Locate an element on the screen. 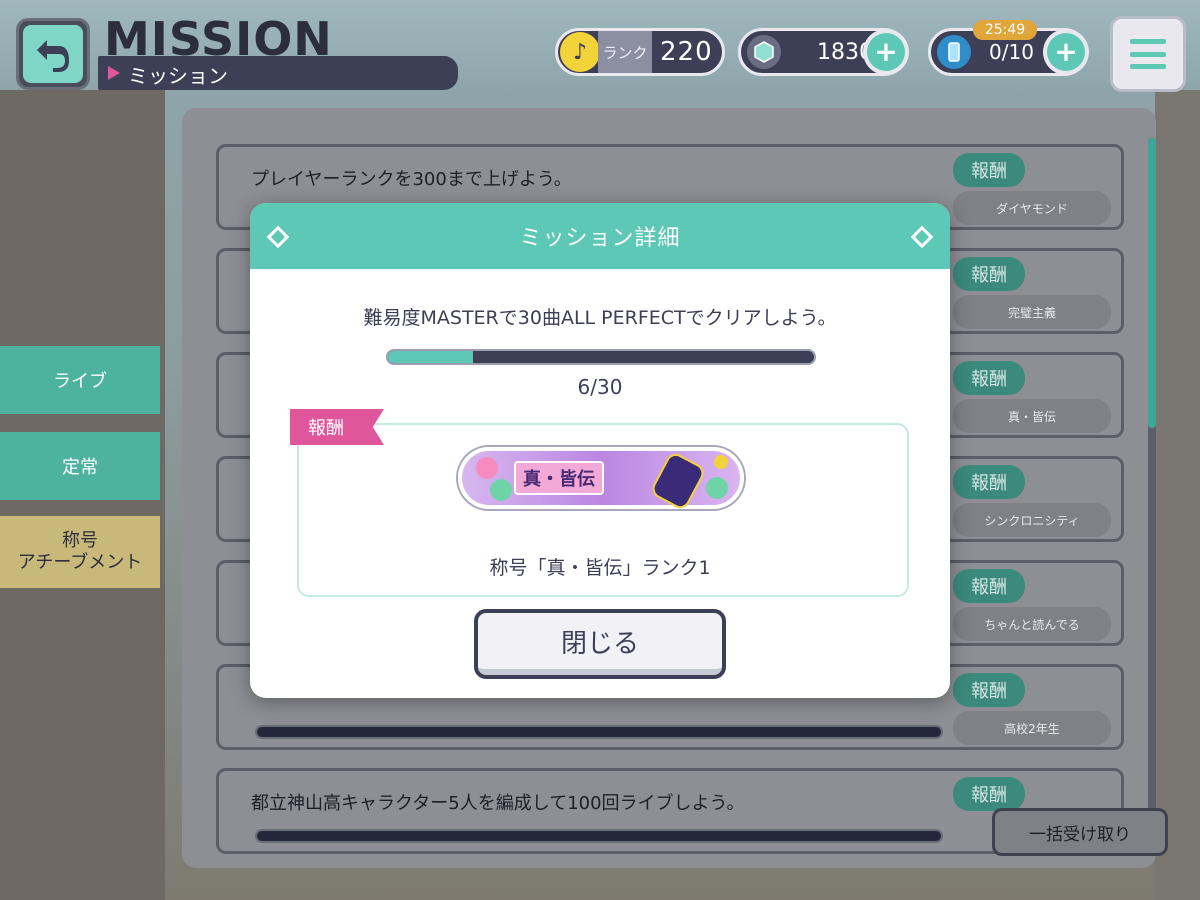  energy-timer: 25:49 is located at coordinates (1005, 30).